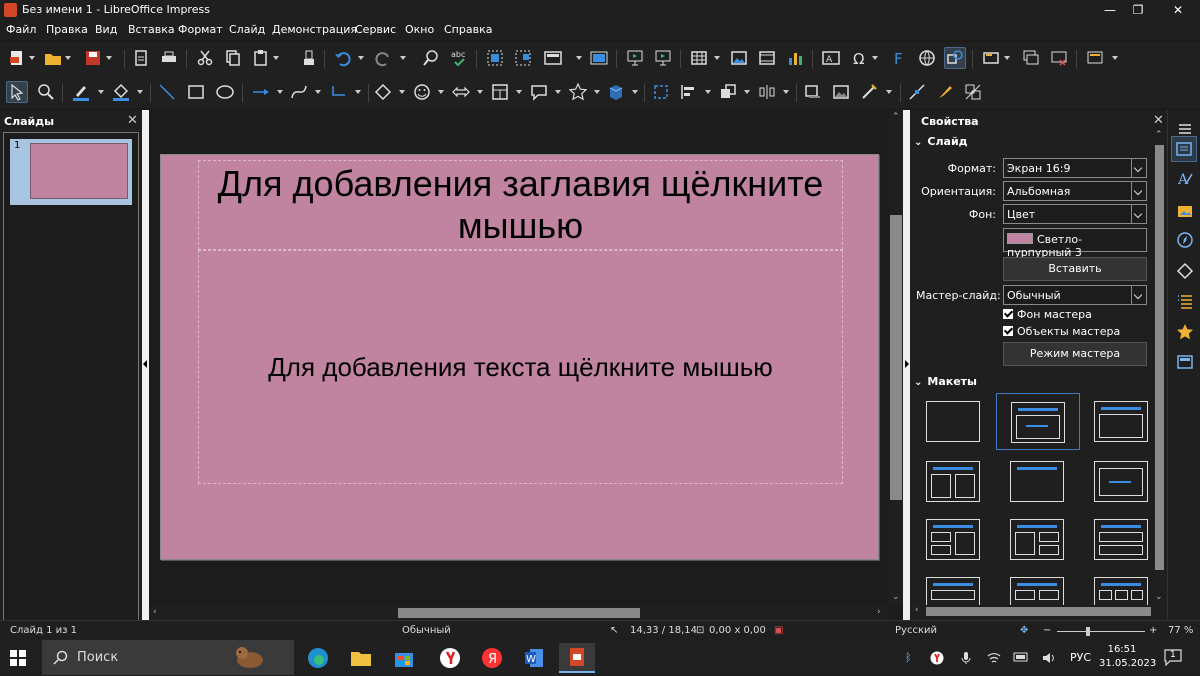 The height and width of the screenshot is (676, 1200). Describe the element at coordinates (79, 171) in the screenshot. I see `slide-thumbnail` at that location.